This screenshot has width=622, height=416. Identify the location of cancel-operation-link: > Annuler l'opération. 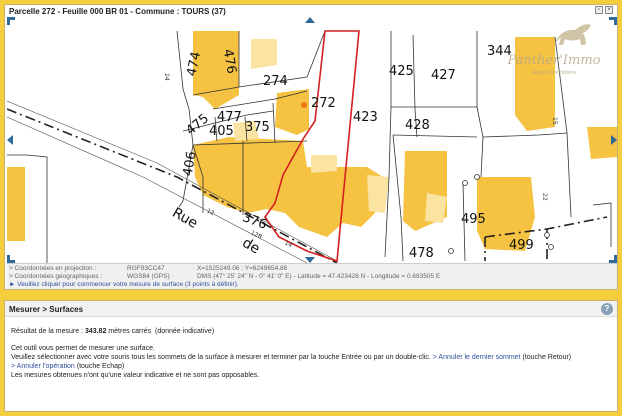
(43, 366).